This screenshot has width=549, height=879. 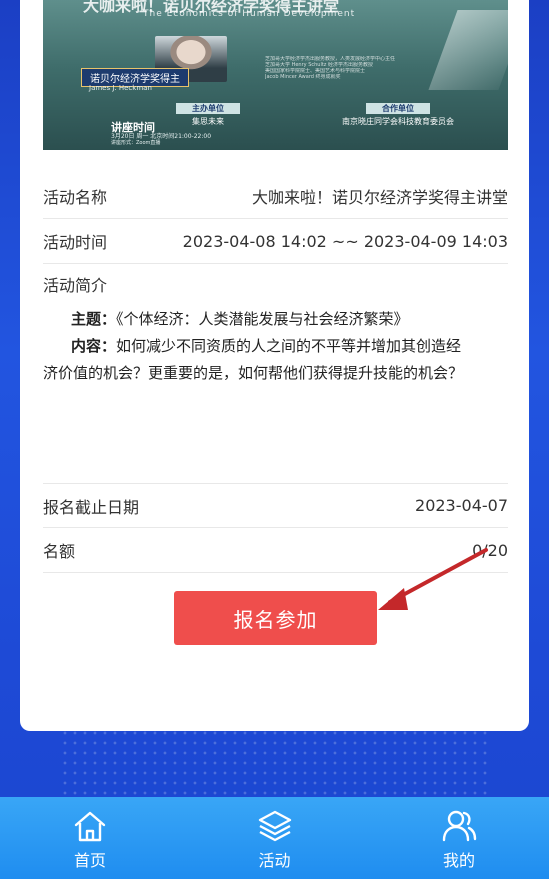 I want to click on content-value: 如何减少不同资质的人之间的不平等并增加其创造经, so click(x=289, y=346).